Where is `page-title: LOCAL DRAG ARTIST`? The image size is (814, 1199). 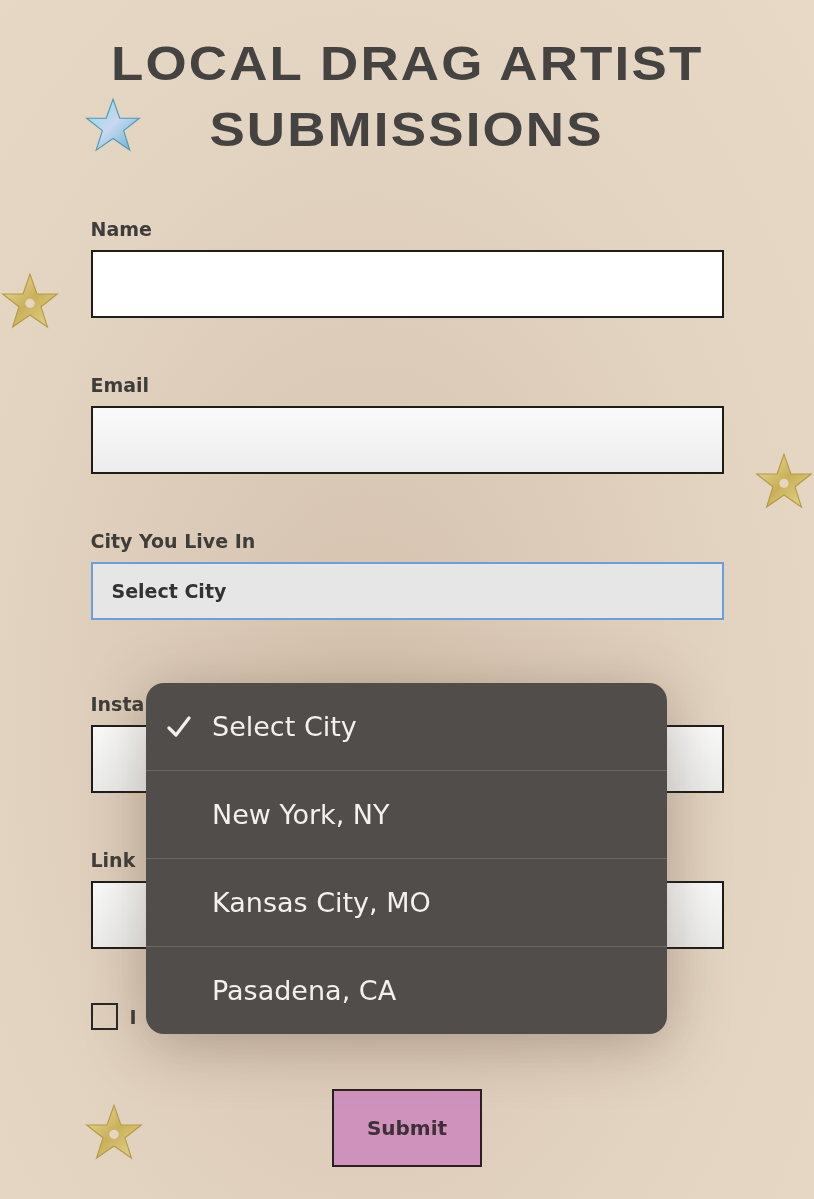 page-title: LOCAL DRAG ARTIST is located at coordinates (407, 63).